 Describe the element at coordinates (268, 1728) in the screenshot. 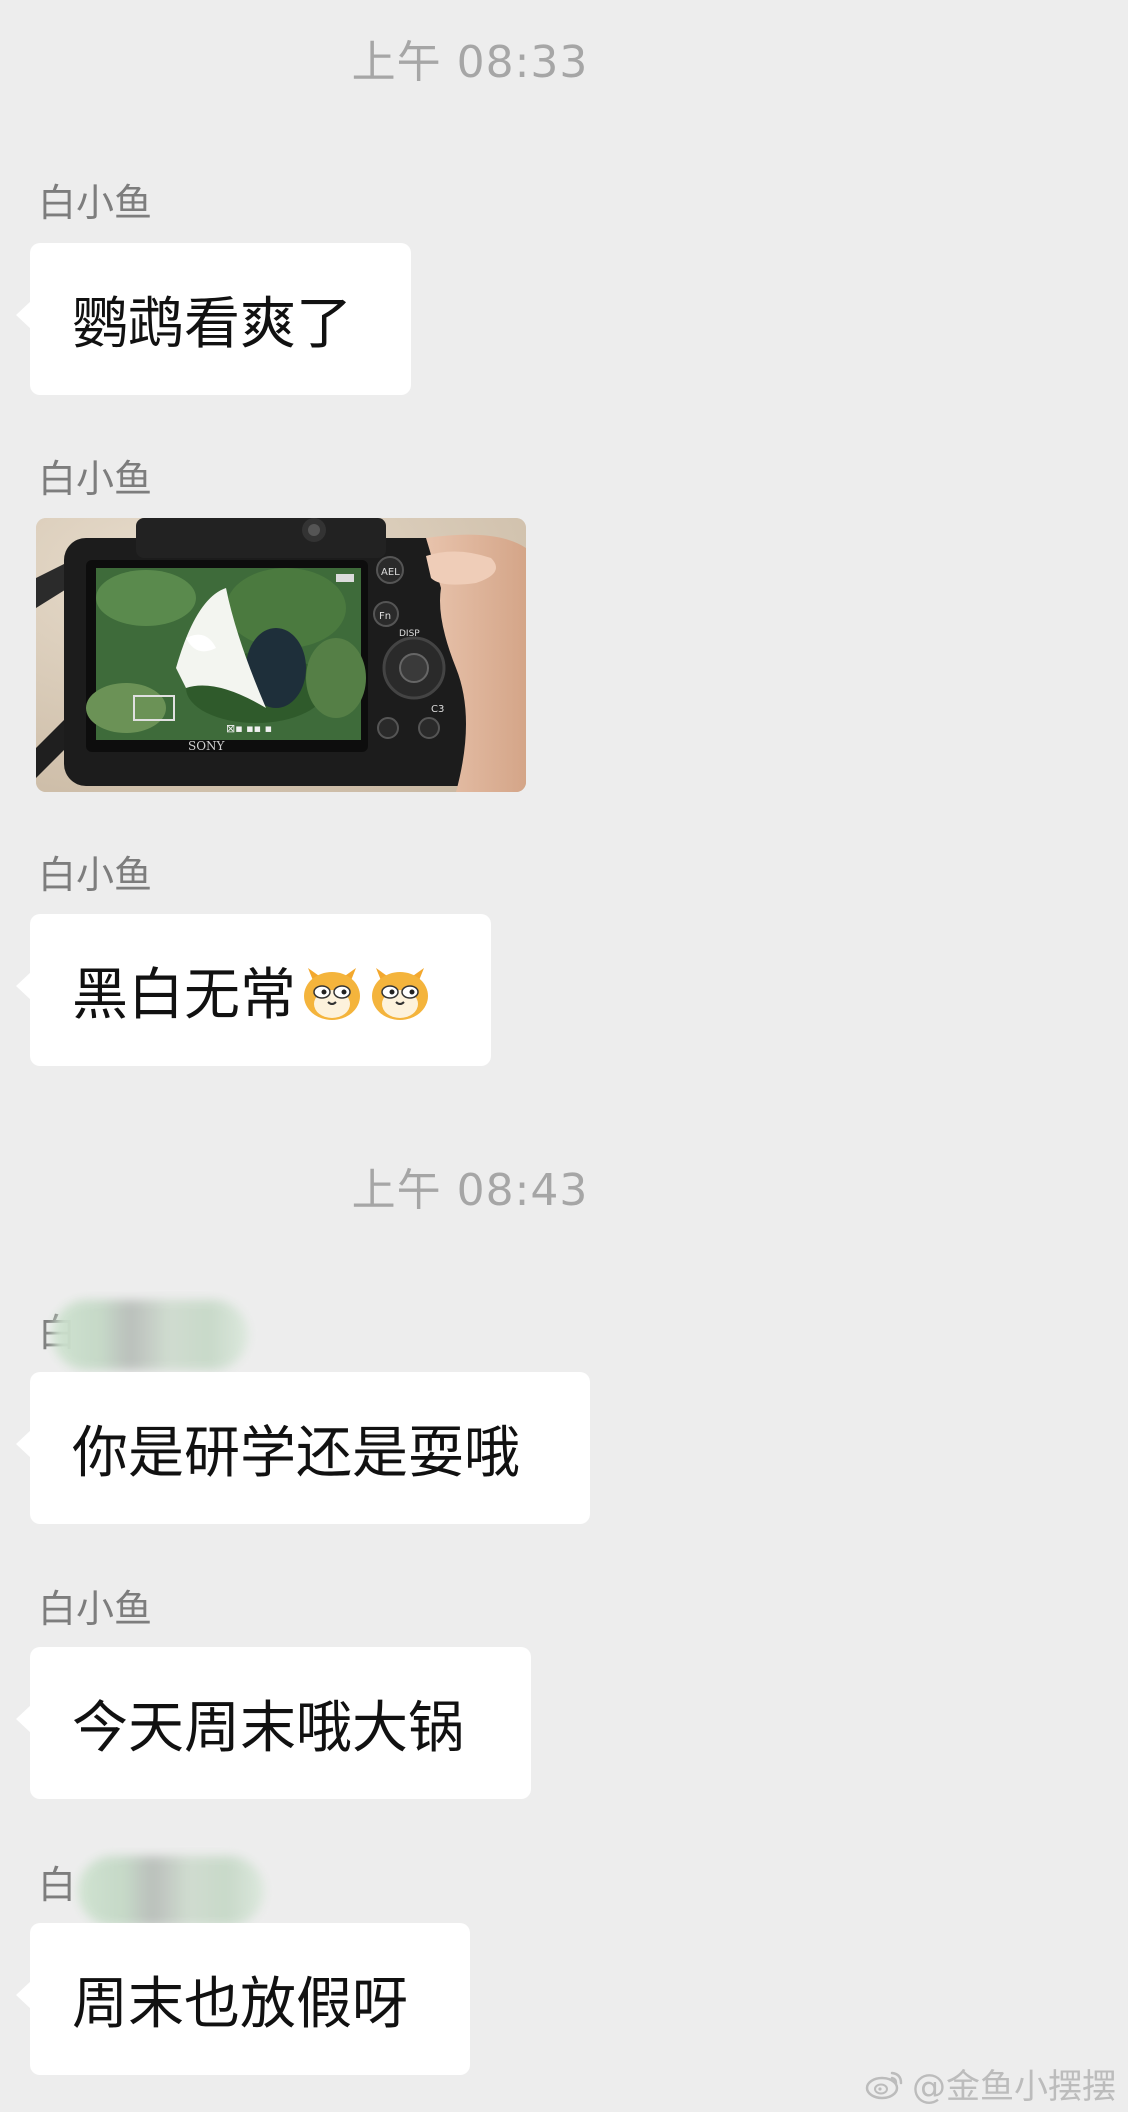

I see `message-text: 今天周末哦大锅` at that location.